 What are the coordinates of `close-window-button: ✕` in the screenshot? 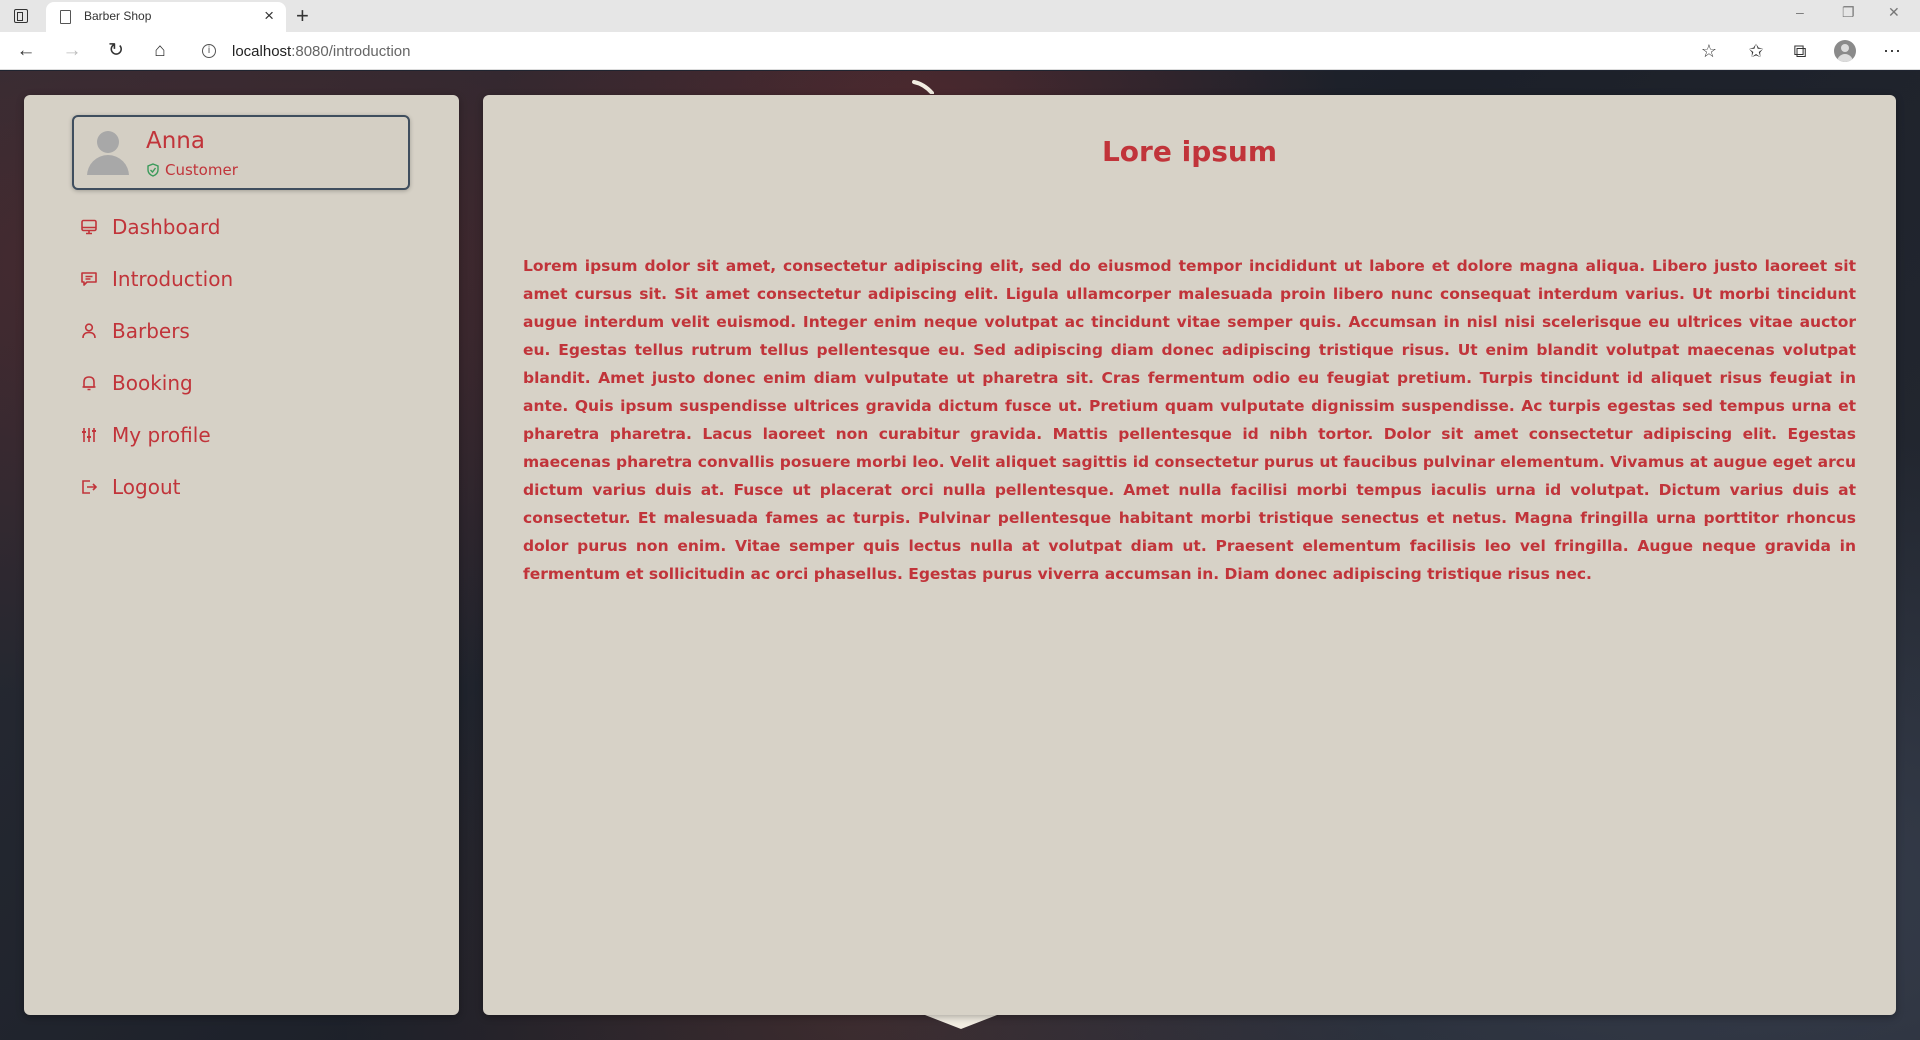 It's located at (1894, 12).